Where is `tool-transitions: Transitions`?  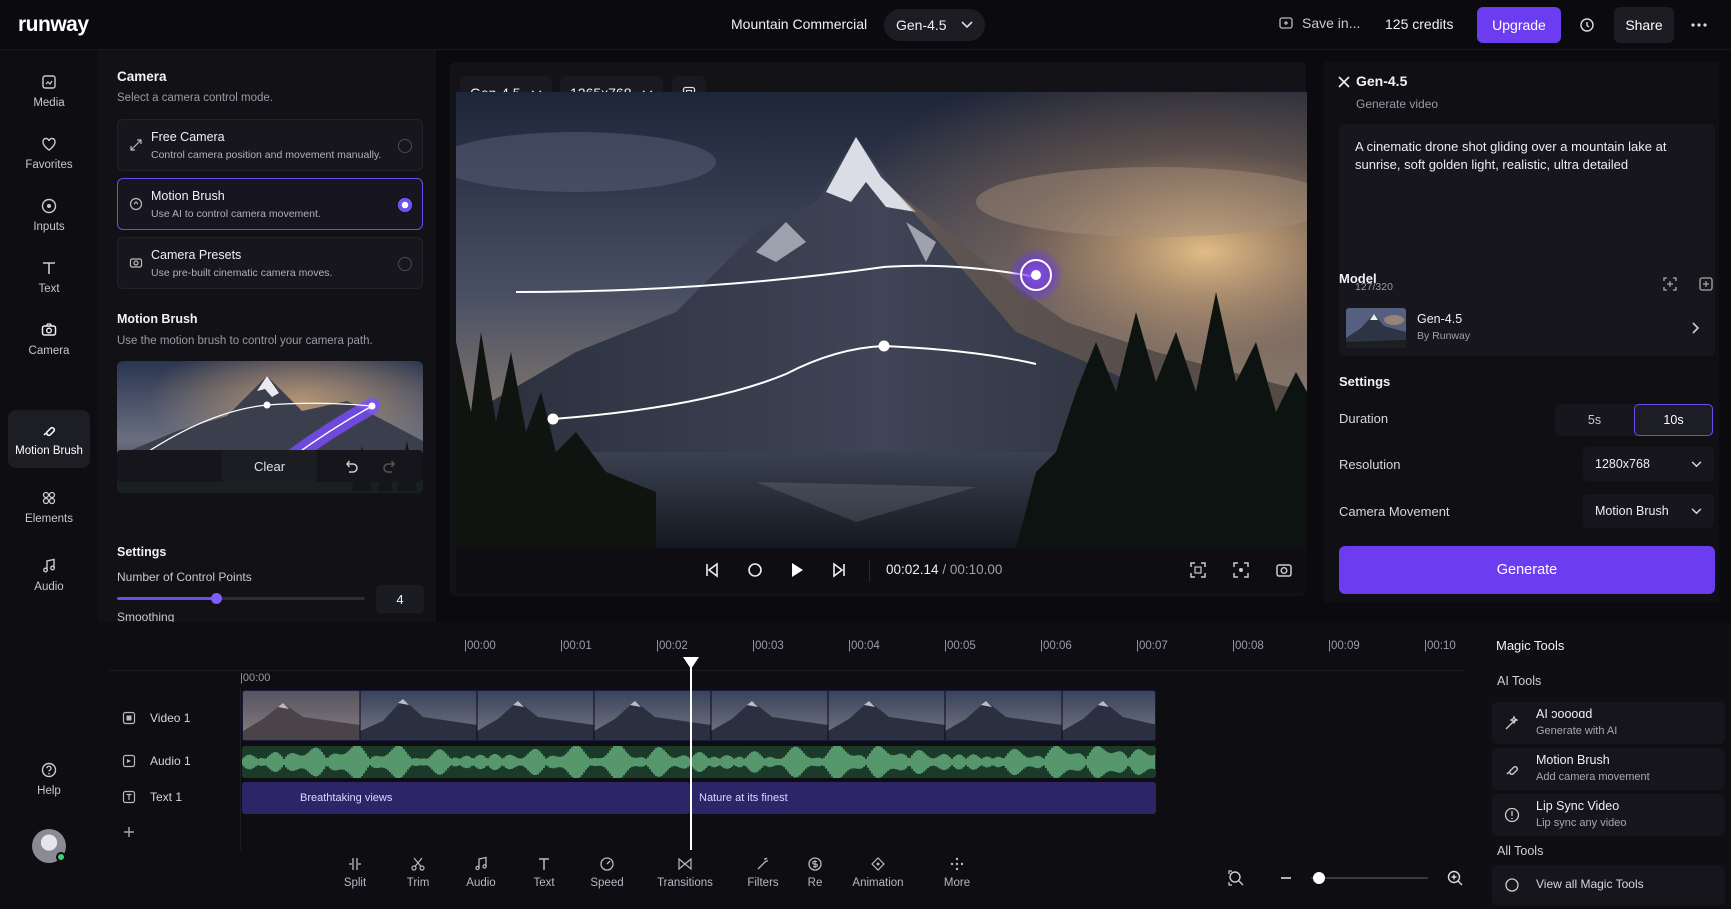 tool-transitions: Transitions is located at coordinates (685, 872).